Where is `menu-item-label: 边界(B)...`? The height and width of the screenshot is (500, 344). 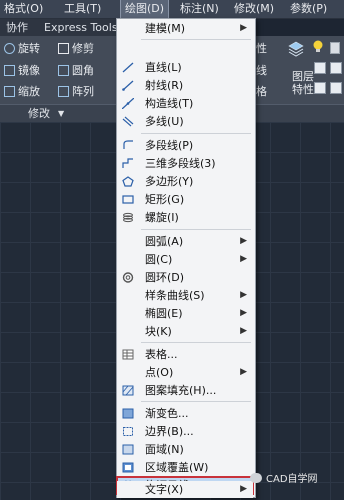
menu-item-label: 边界(B)... is located at coordinates (169, 431).